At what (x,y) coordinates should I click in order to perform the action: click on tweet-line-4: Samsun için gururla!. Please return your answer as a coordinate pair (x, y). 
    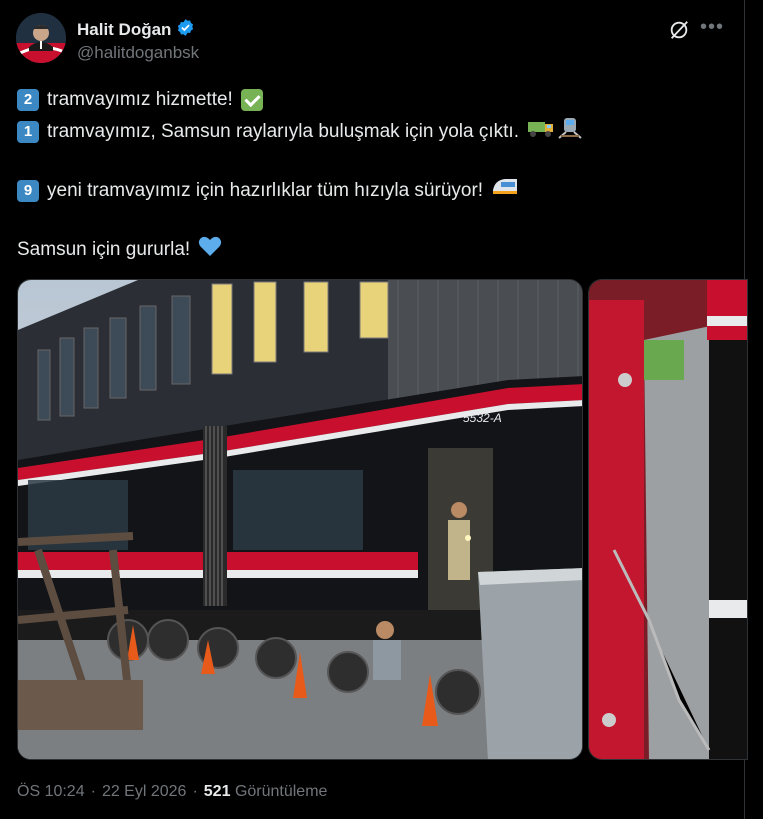
    Looking at the image, I should click on (119, 249).